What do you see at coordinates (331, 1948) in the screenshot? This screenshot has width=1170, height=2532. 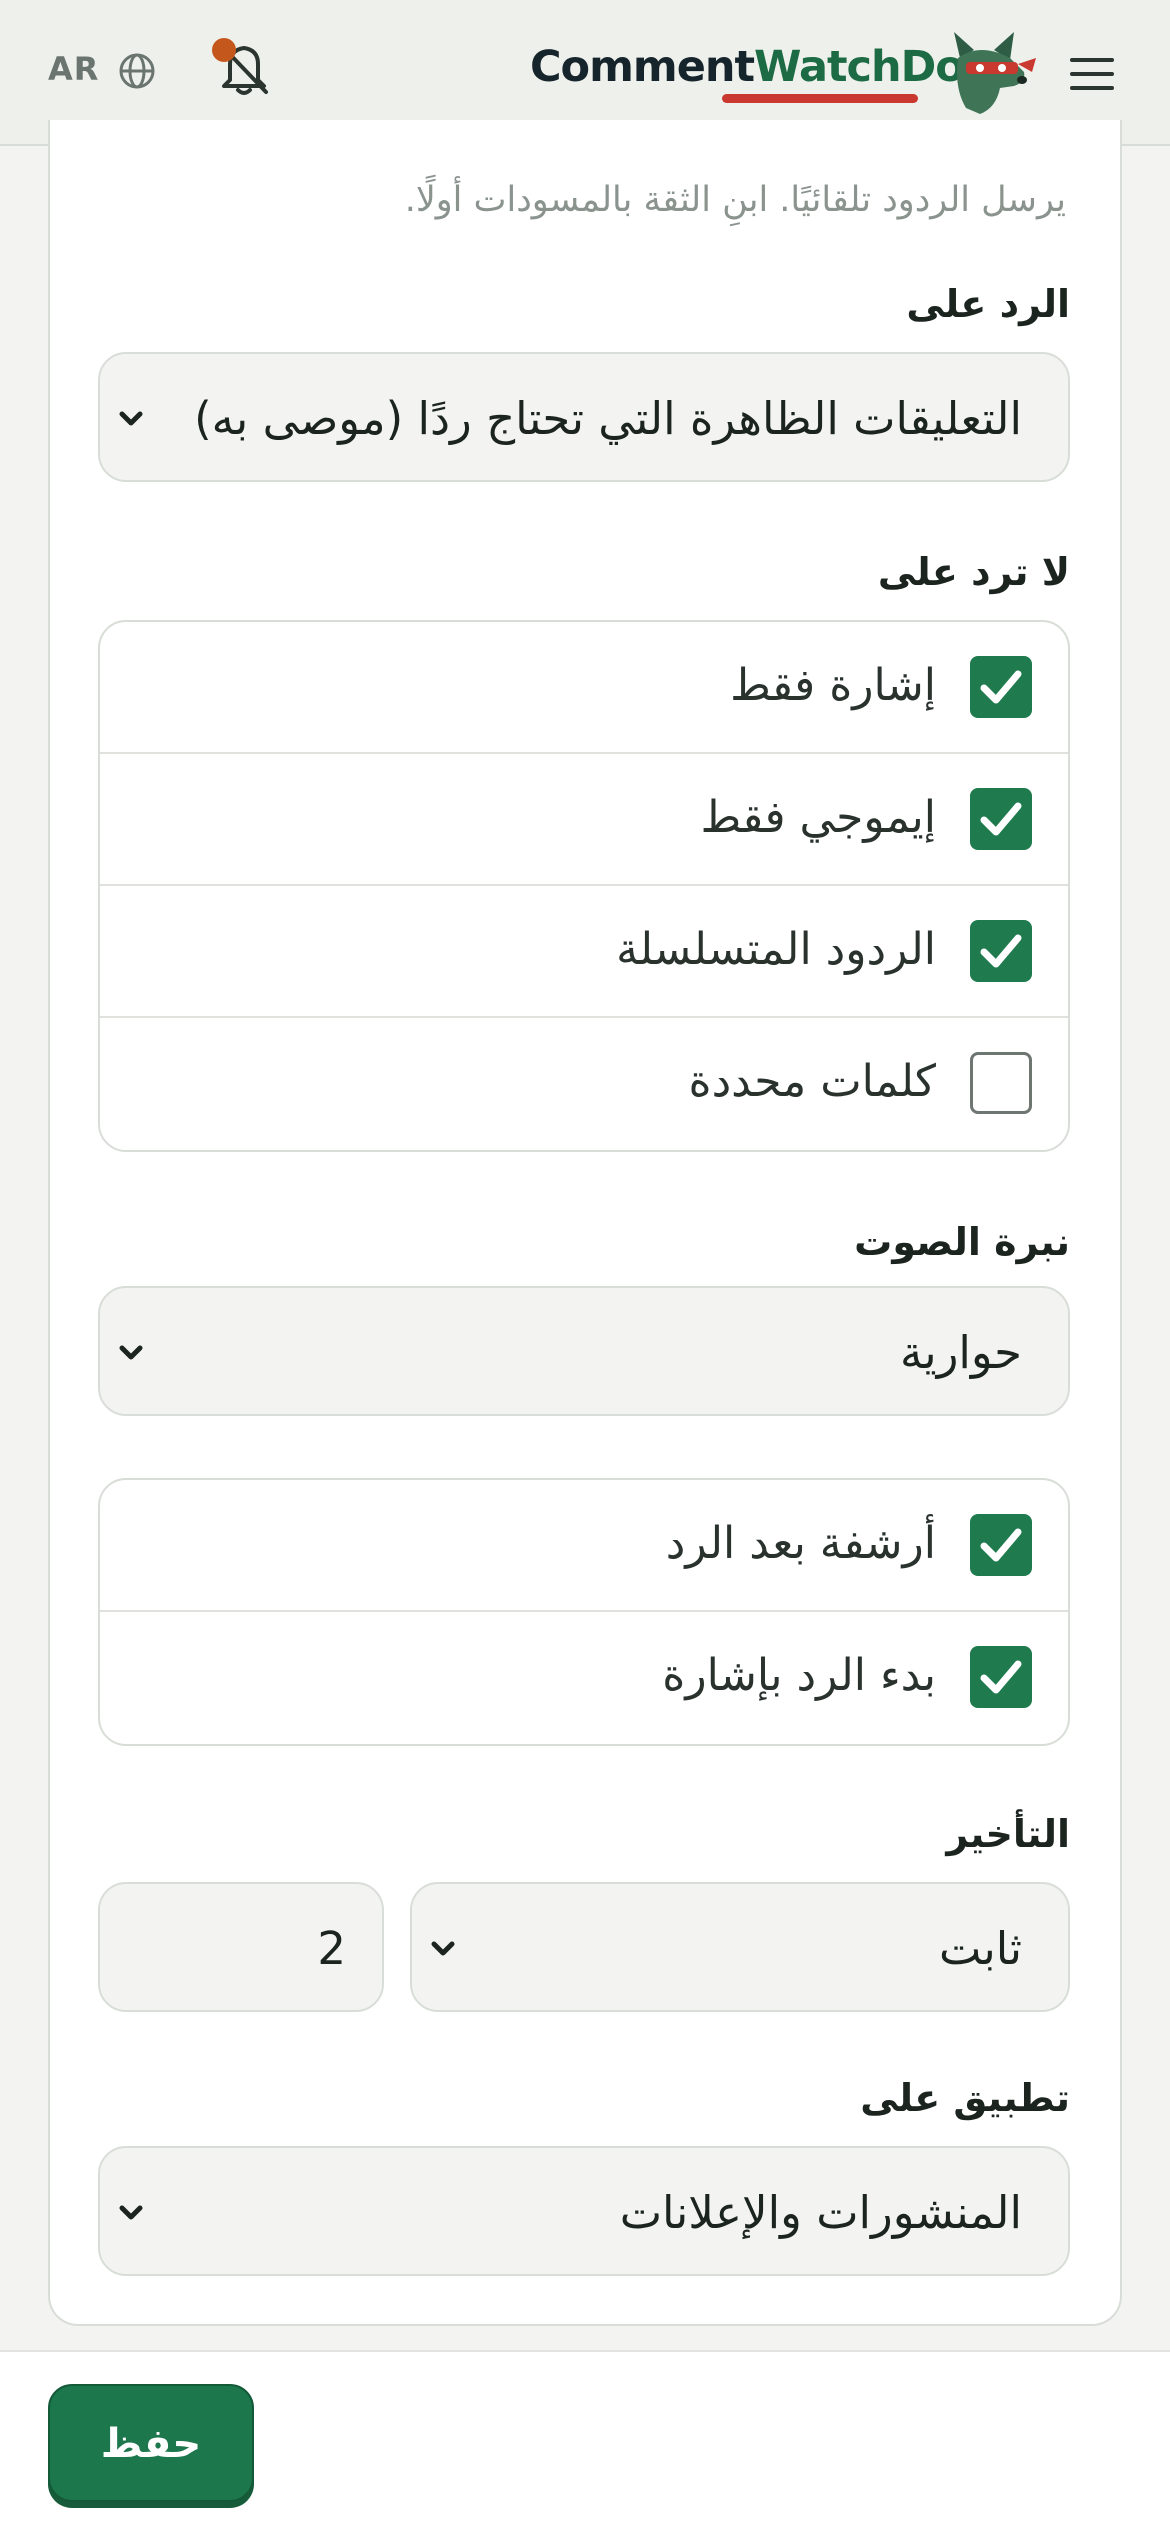 I see `delay-amount-value: 2` at bounding box center [331, 1948].